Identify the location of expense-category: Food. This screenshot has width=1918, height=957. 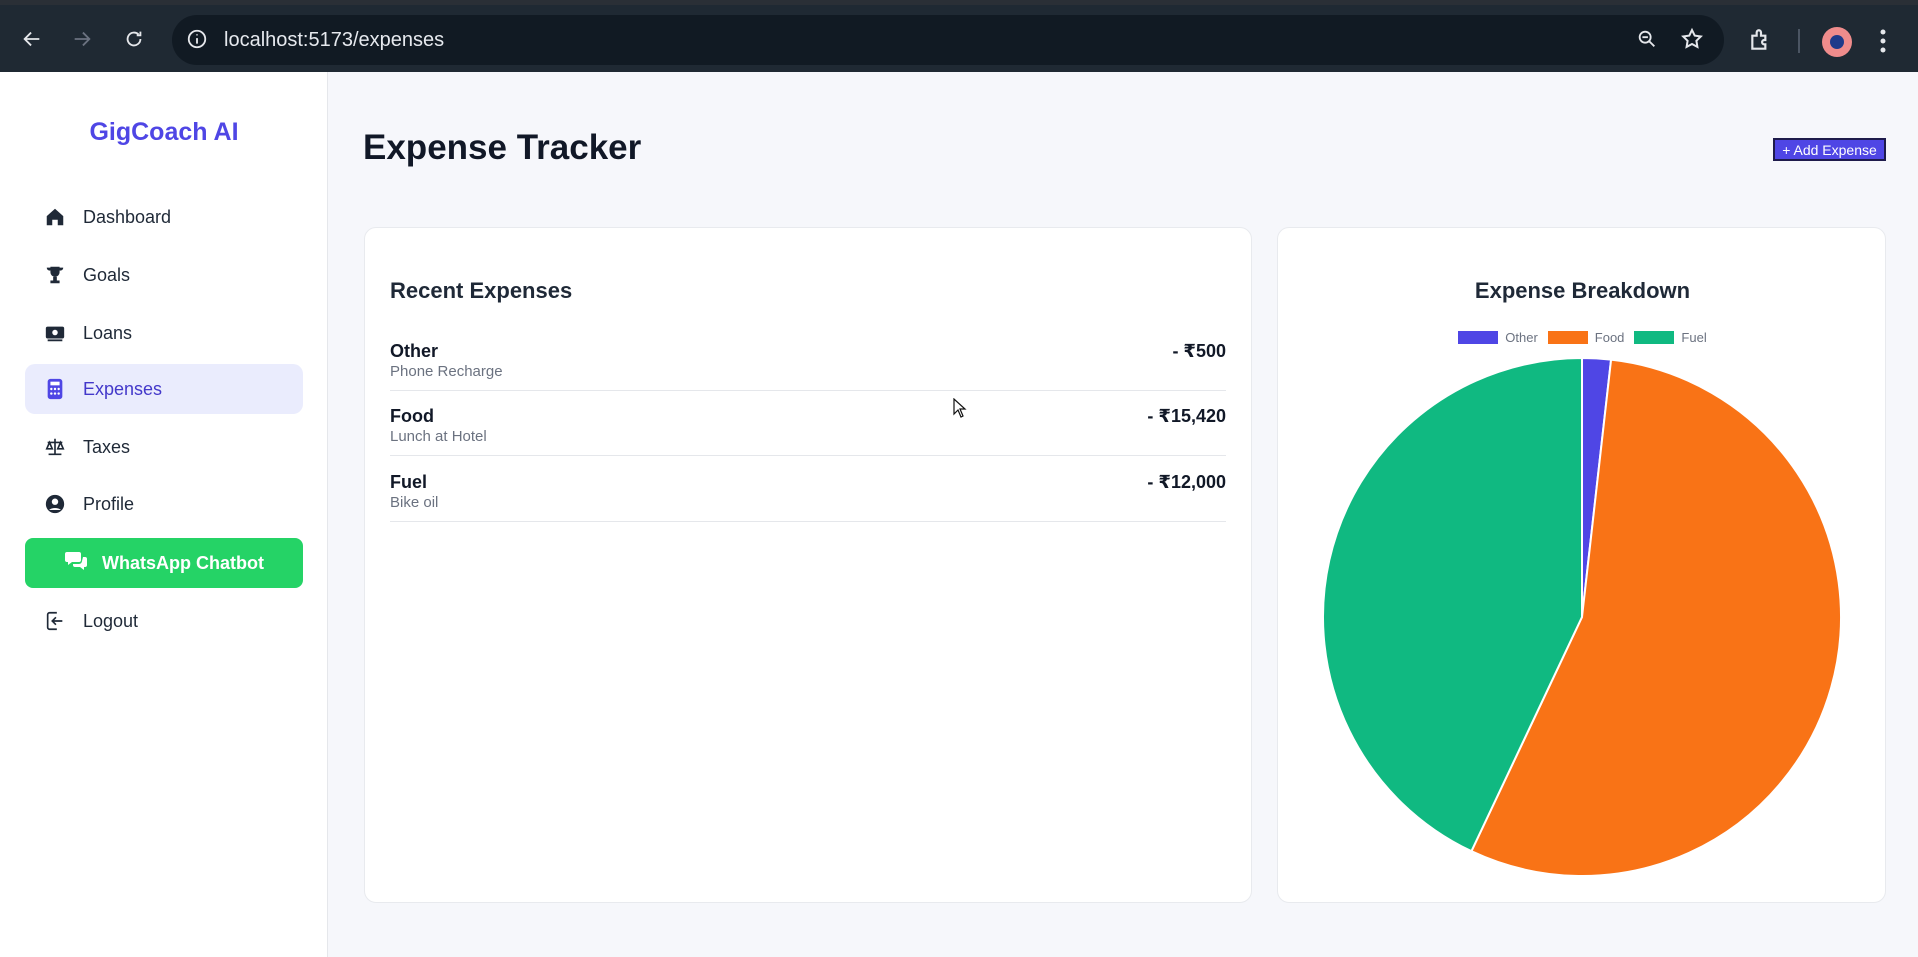
(412, 416).